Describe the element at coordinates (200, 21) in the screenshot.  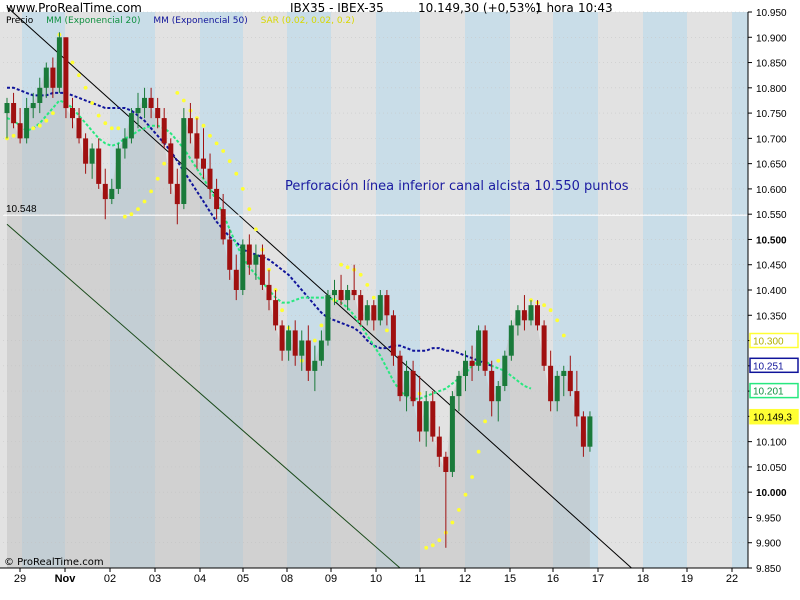
I see `legend-ema50: MM (Exponencial 50)` at that location.